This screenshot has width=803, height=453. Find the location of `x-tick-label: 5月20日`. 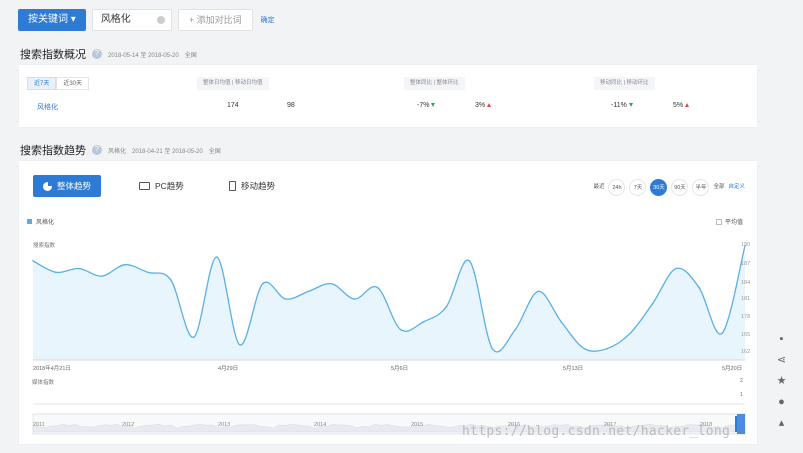

x-tick-label: 5月20日 is located at coordinates (732, 368).